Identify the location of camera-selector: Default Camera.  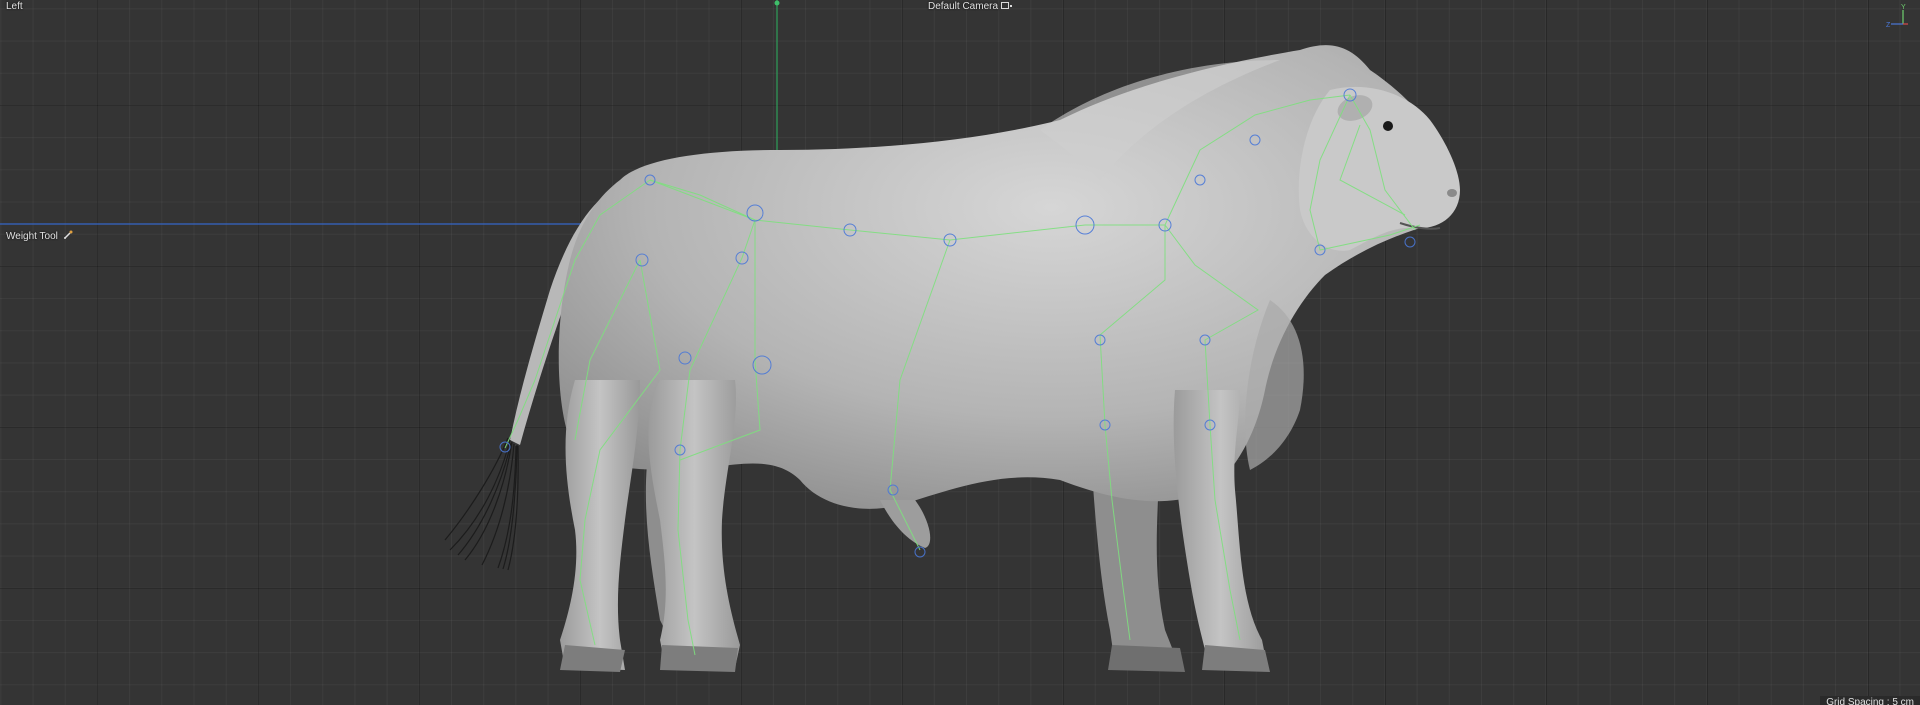
(970, 6).